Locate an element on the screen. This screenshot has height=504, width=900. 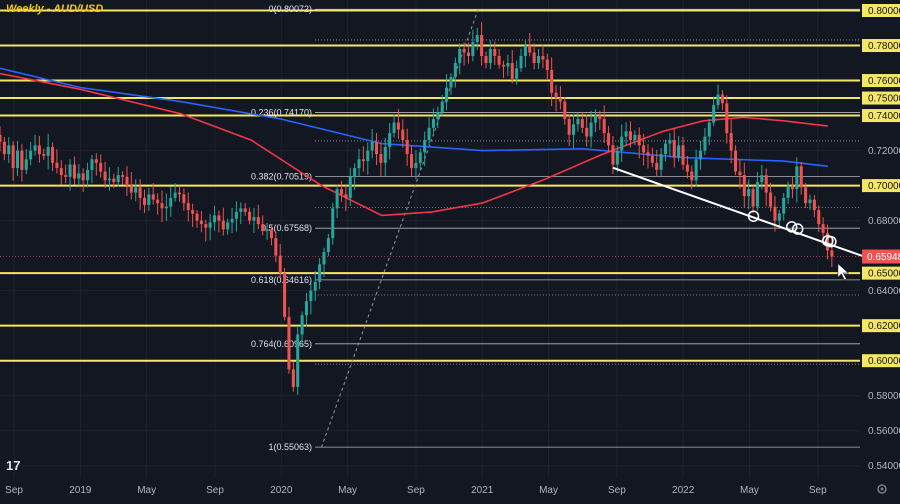
fib-label: 0.764(0.60965) is located at coordinates (281, 344).